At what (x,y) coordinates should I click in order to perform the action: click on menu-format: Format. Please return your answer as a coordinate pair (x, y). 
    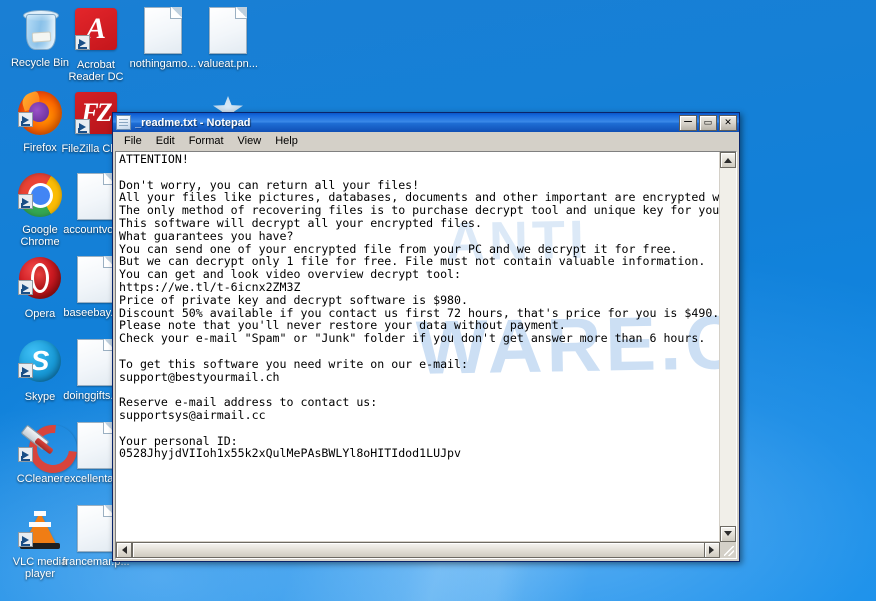
    Looking at the image, I should click on (206, 141).